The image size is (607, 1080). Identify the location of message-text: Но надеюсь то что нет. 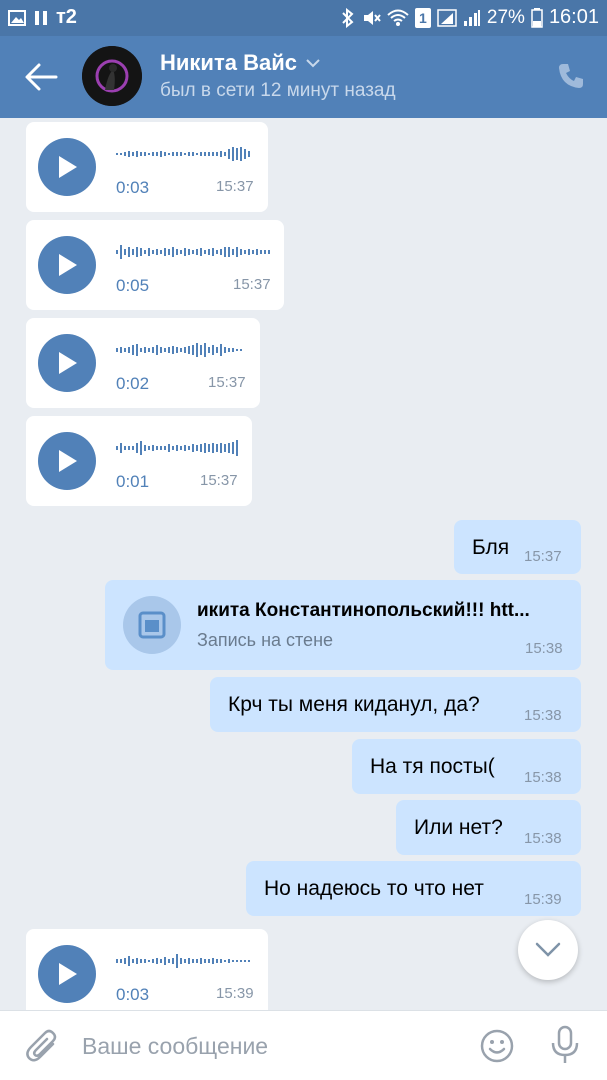
(374, 888).